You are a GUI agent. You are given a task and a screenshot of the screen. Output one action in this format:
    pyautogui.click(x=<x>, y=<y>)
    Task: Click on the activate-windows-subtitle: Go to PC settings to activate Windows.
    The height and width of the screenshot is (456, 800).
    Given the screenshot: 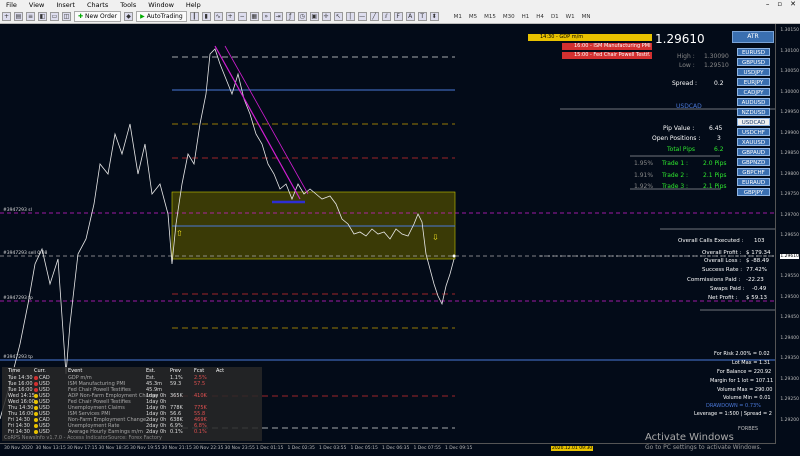 What is the action you would take?
    pyautogui.click(x=703, y=447)
    